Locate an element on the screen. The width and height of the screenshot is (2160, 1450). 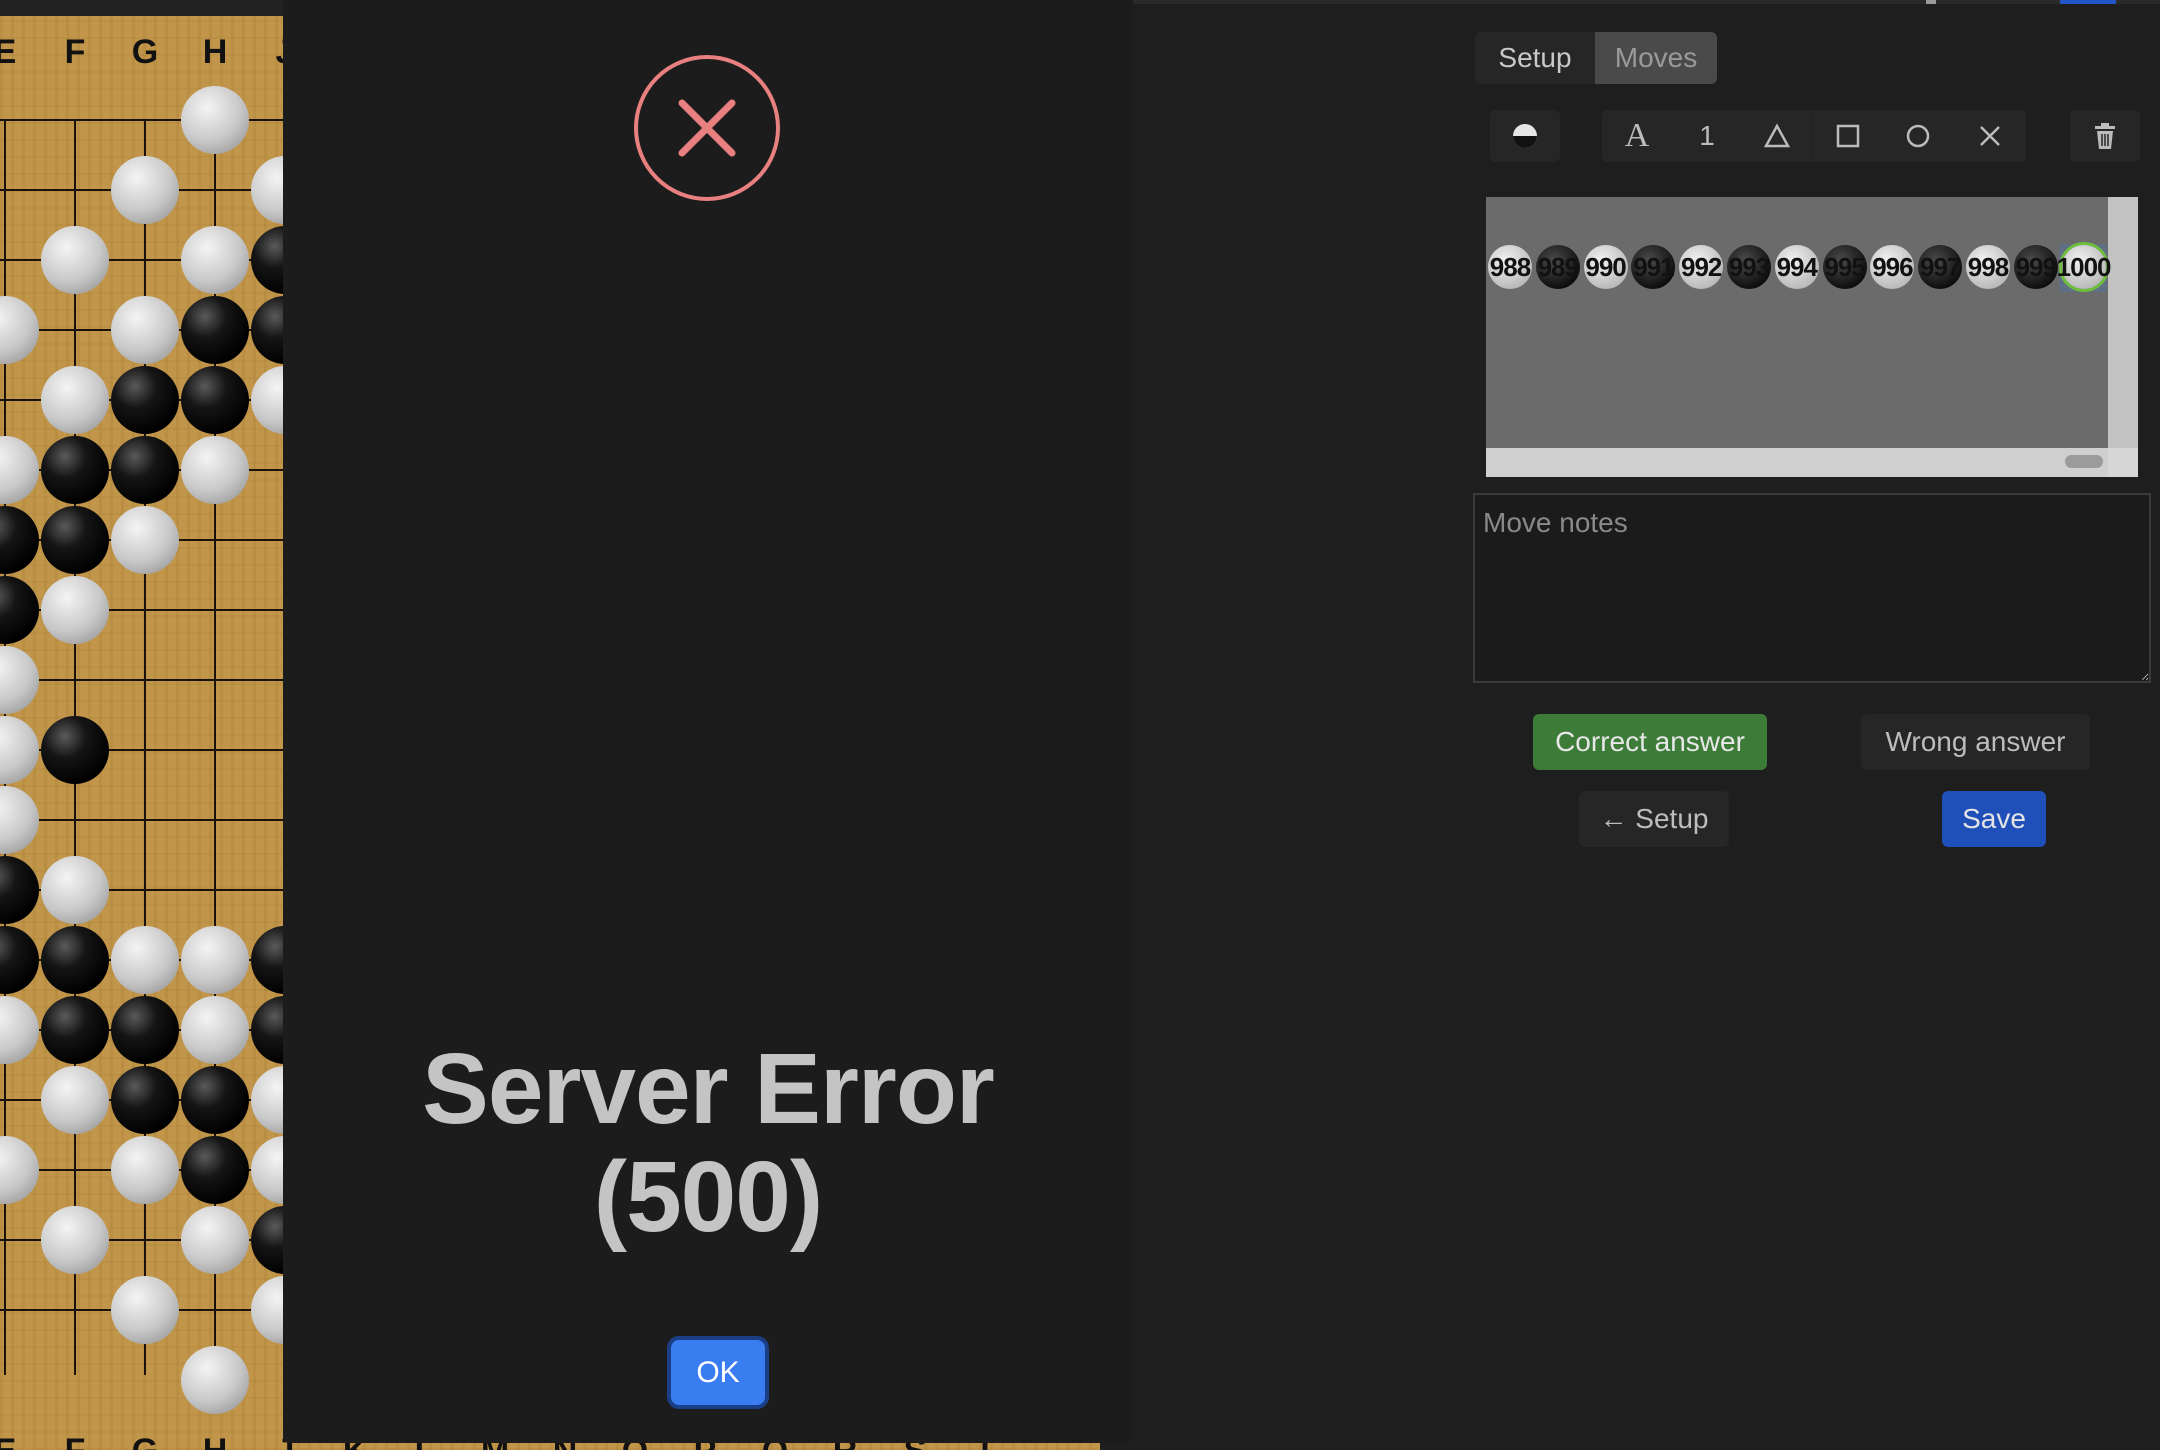
move-node: 996 is located at coordinates (1892, 267).